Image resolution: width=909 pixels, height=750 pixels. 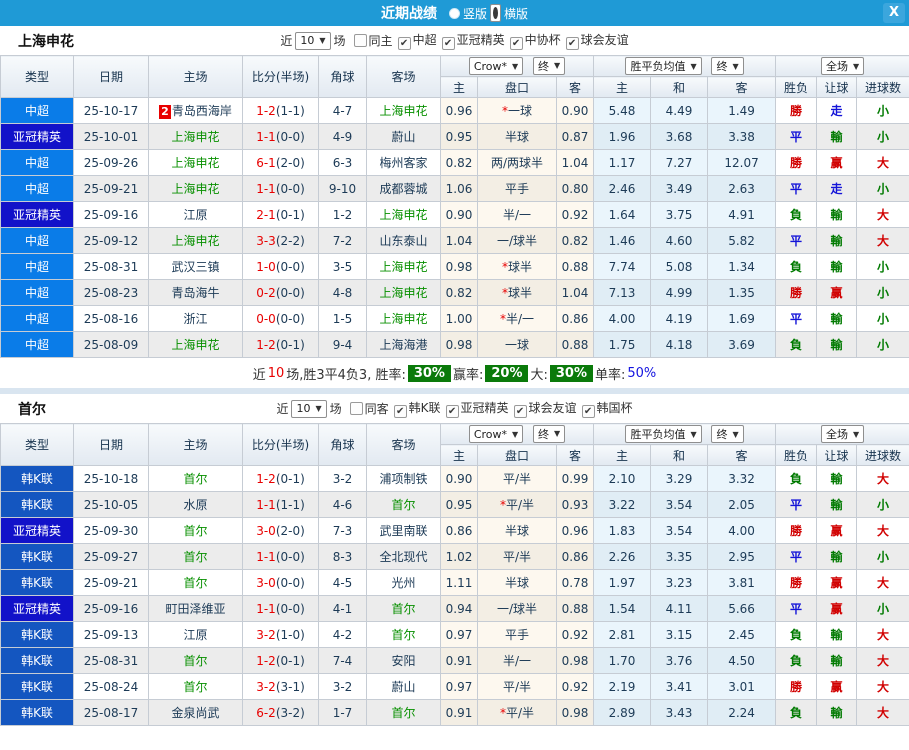 What do you see at coordinates (425, 408) in the screenshot?
I see `league-label: 韩K联` at bounding box center [425, 408].